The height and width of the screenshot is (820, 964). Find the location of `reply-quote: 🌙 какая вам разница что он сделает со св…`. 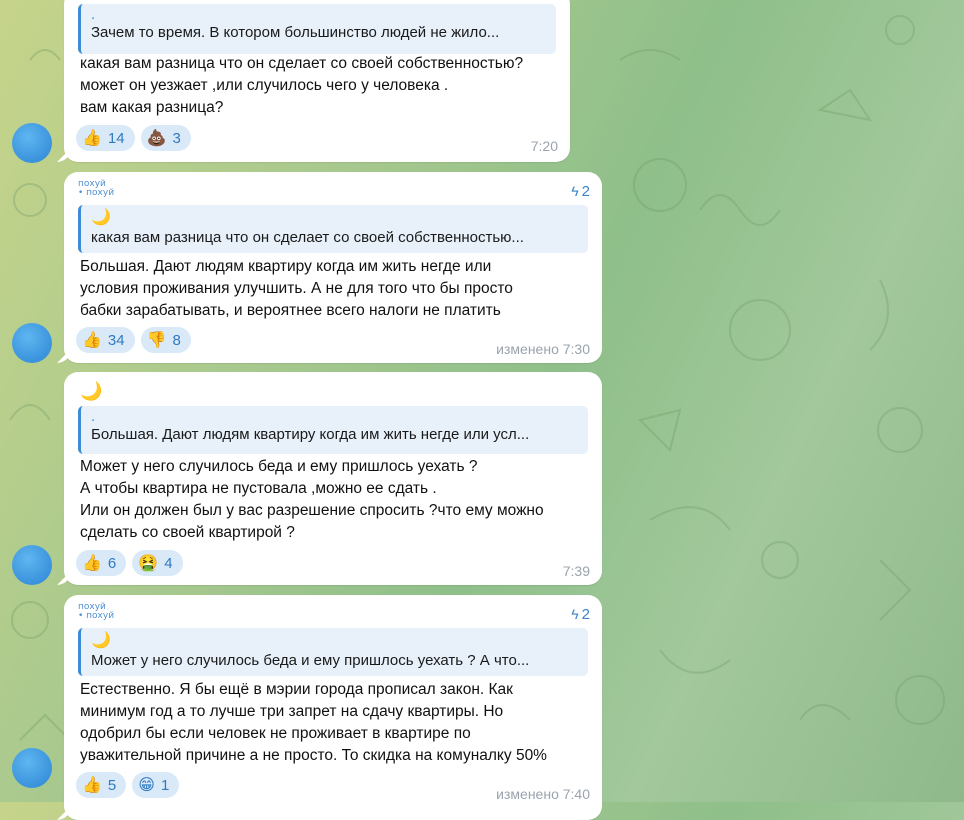

reply-quote: 🌙 какая вам разница что он сделает со св… is located at coordinates (333, 229).